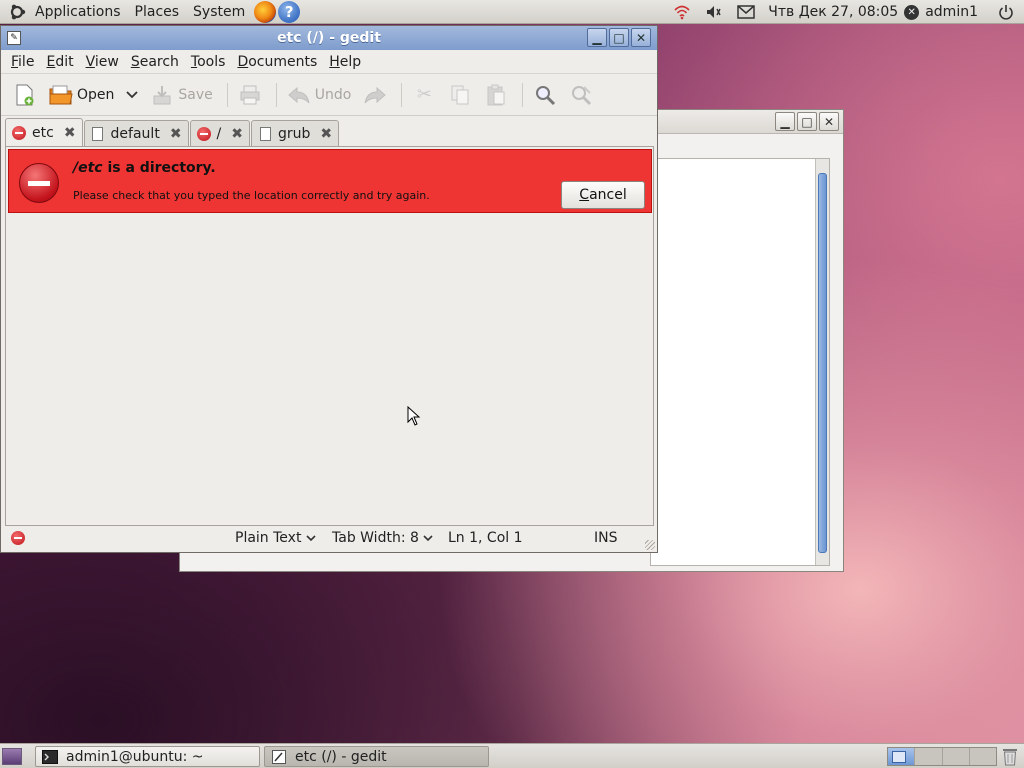 The width and height of the screenshot is (1024, 768). Describe the element at coordinates (279, 756) in the screenshot. I see `gedit-icon` at that location.